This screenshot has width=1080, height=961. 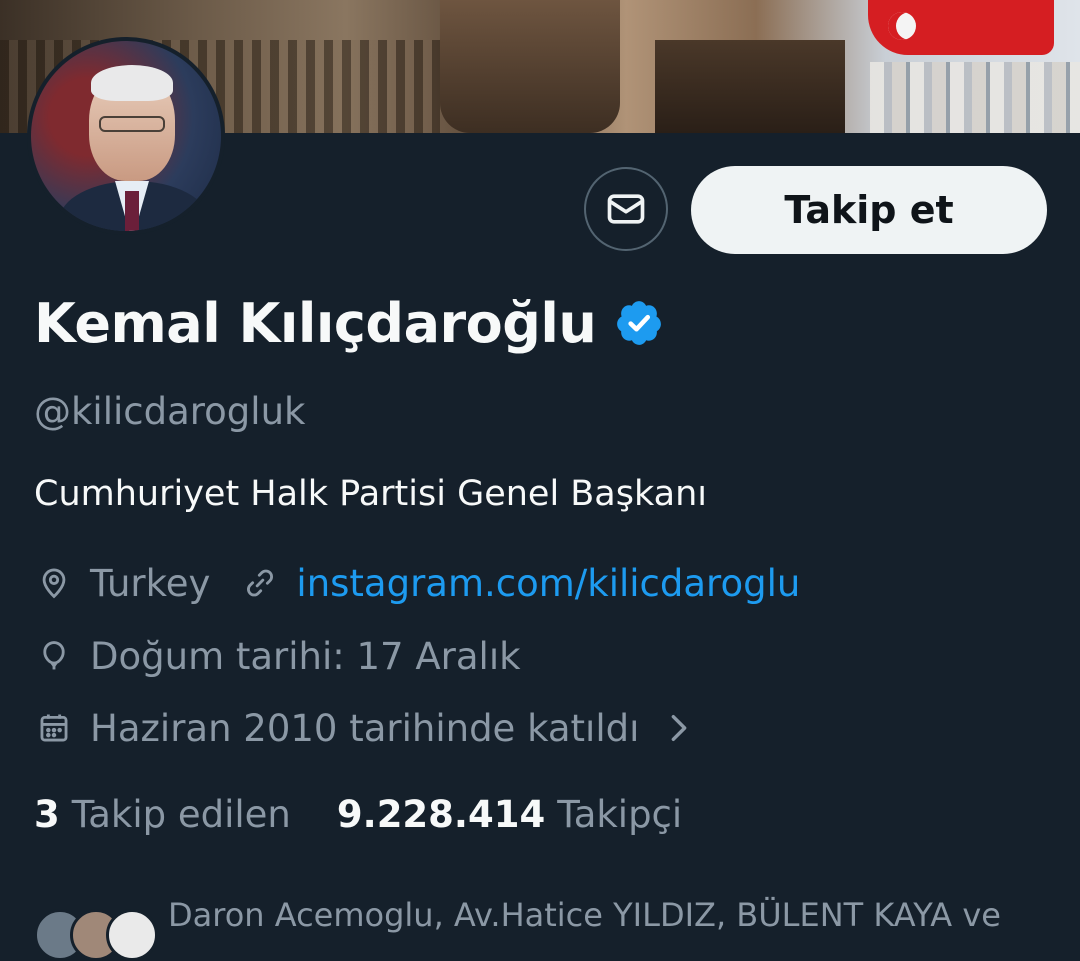 What do you see at coordinates (126, 136) in the screenshot?
I see `profile-avatar` at bounding box center [126, 136].